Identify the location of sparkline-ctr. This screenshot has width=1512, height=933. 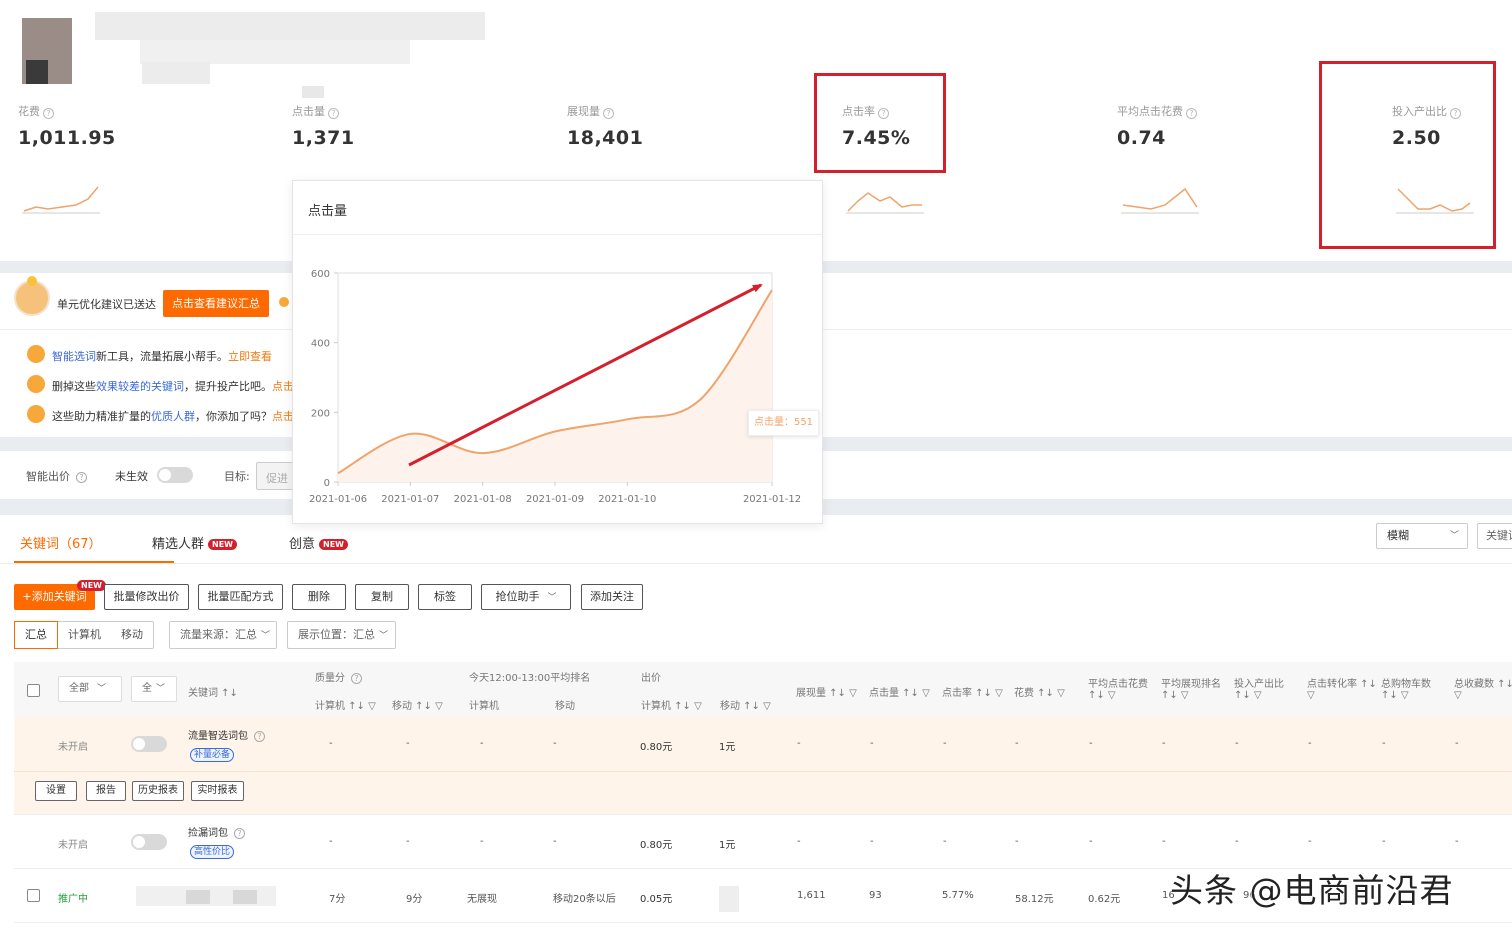
(885, 203).